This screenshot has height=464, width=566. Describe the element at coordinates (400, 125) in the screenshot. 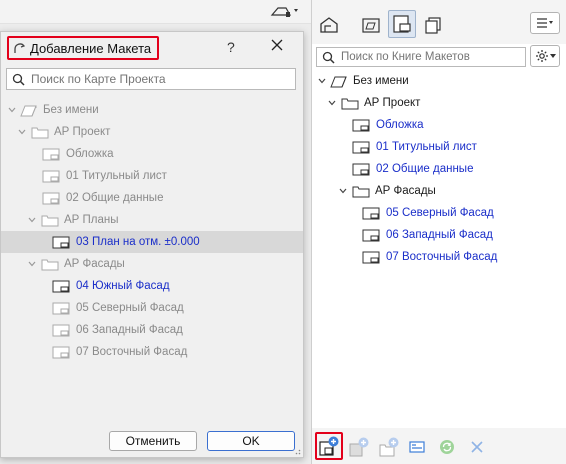

I see `tree-label: Обложка` at that location.